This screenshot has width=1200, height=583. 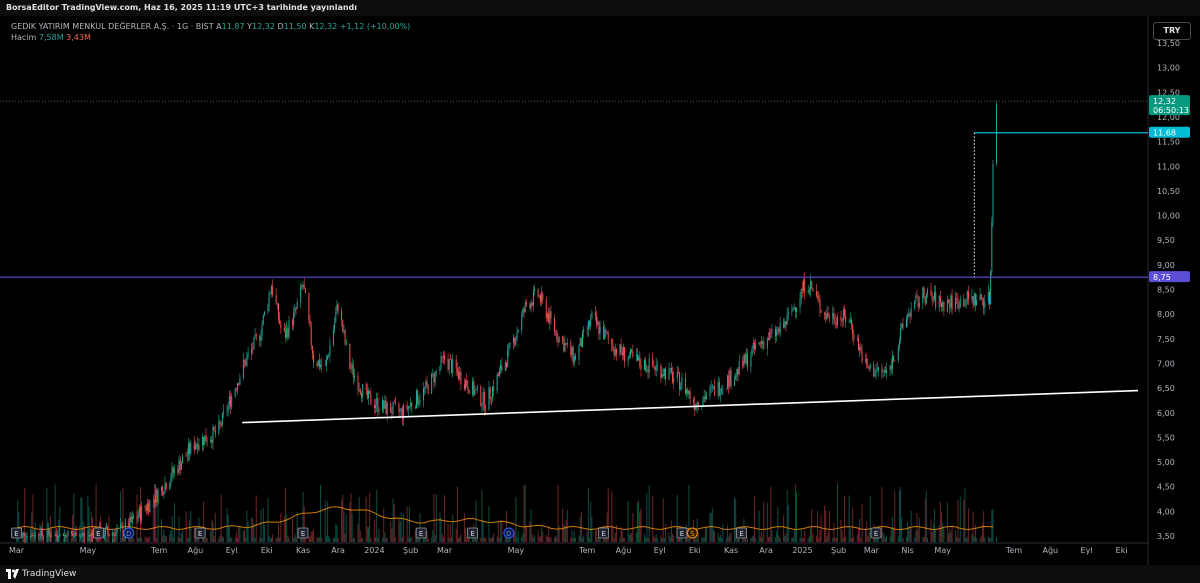 I want to click on time-tick-label: May, so click(x=942, y=550).